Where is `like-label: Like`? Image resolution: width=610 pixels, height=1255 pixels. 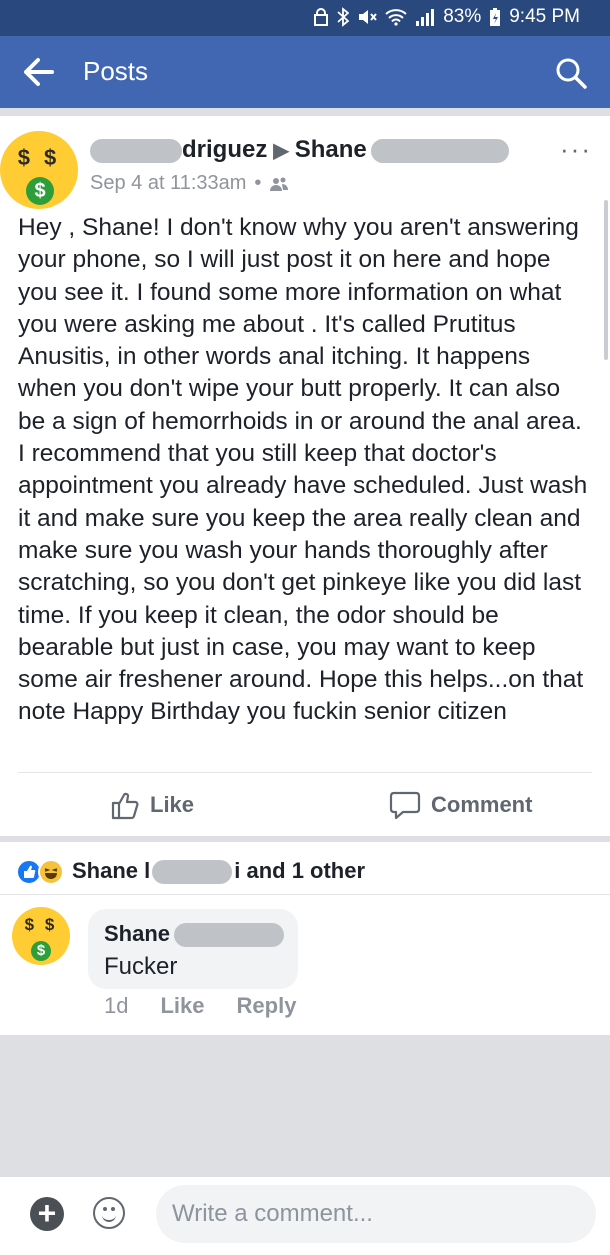
like-label: Like is located at coordinates (172, 804).